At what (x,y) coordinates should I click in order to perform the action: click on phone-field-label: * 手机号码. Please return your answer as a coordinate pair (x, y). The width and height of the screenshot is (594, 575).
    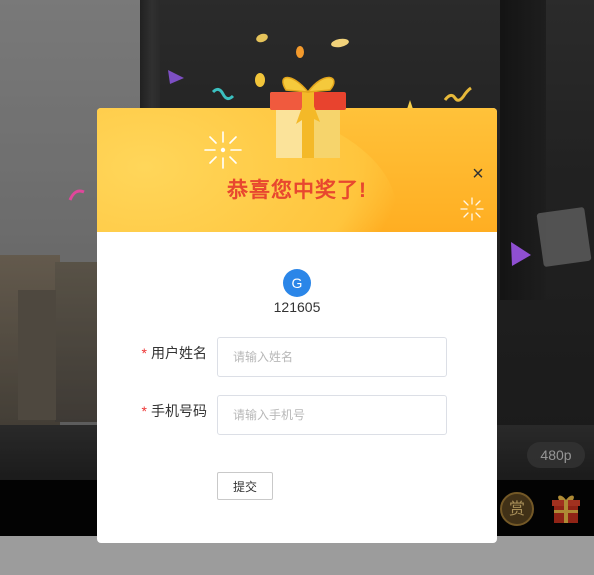
    Looking at the image, I should click on (152, 411).